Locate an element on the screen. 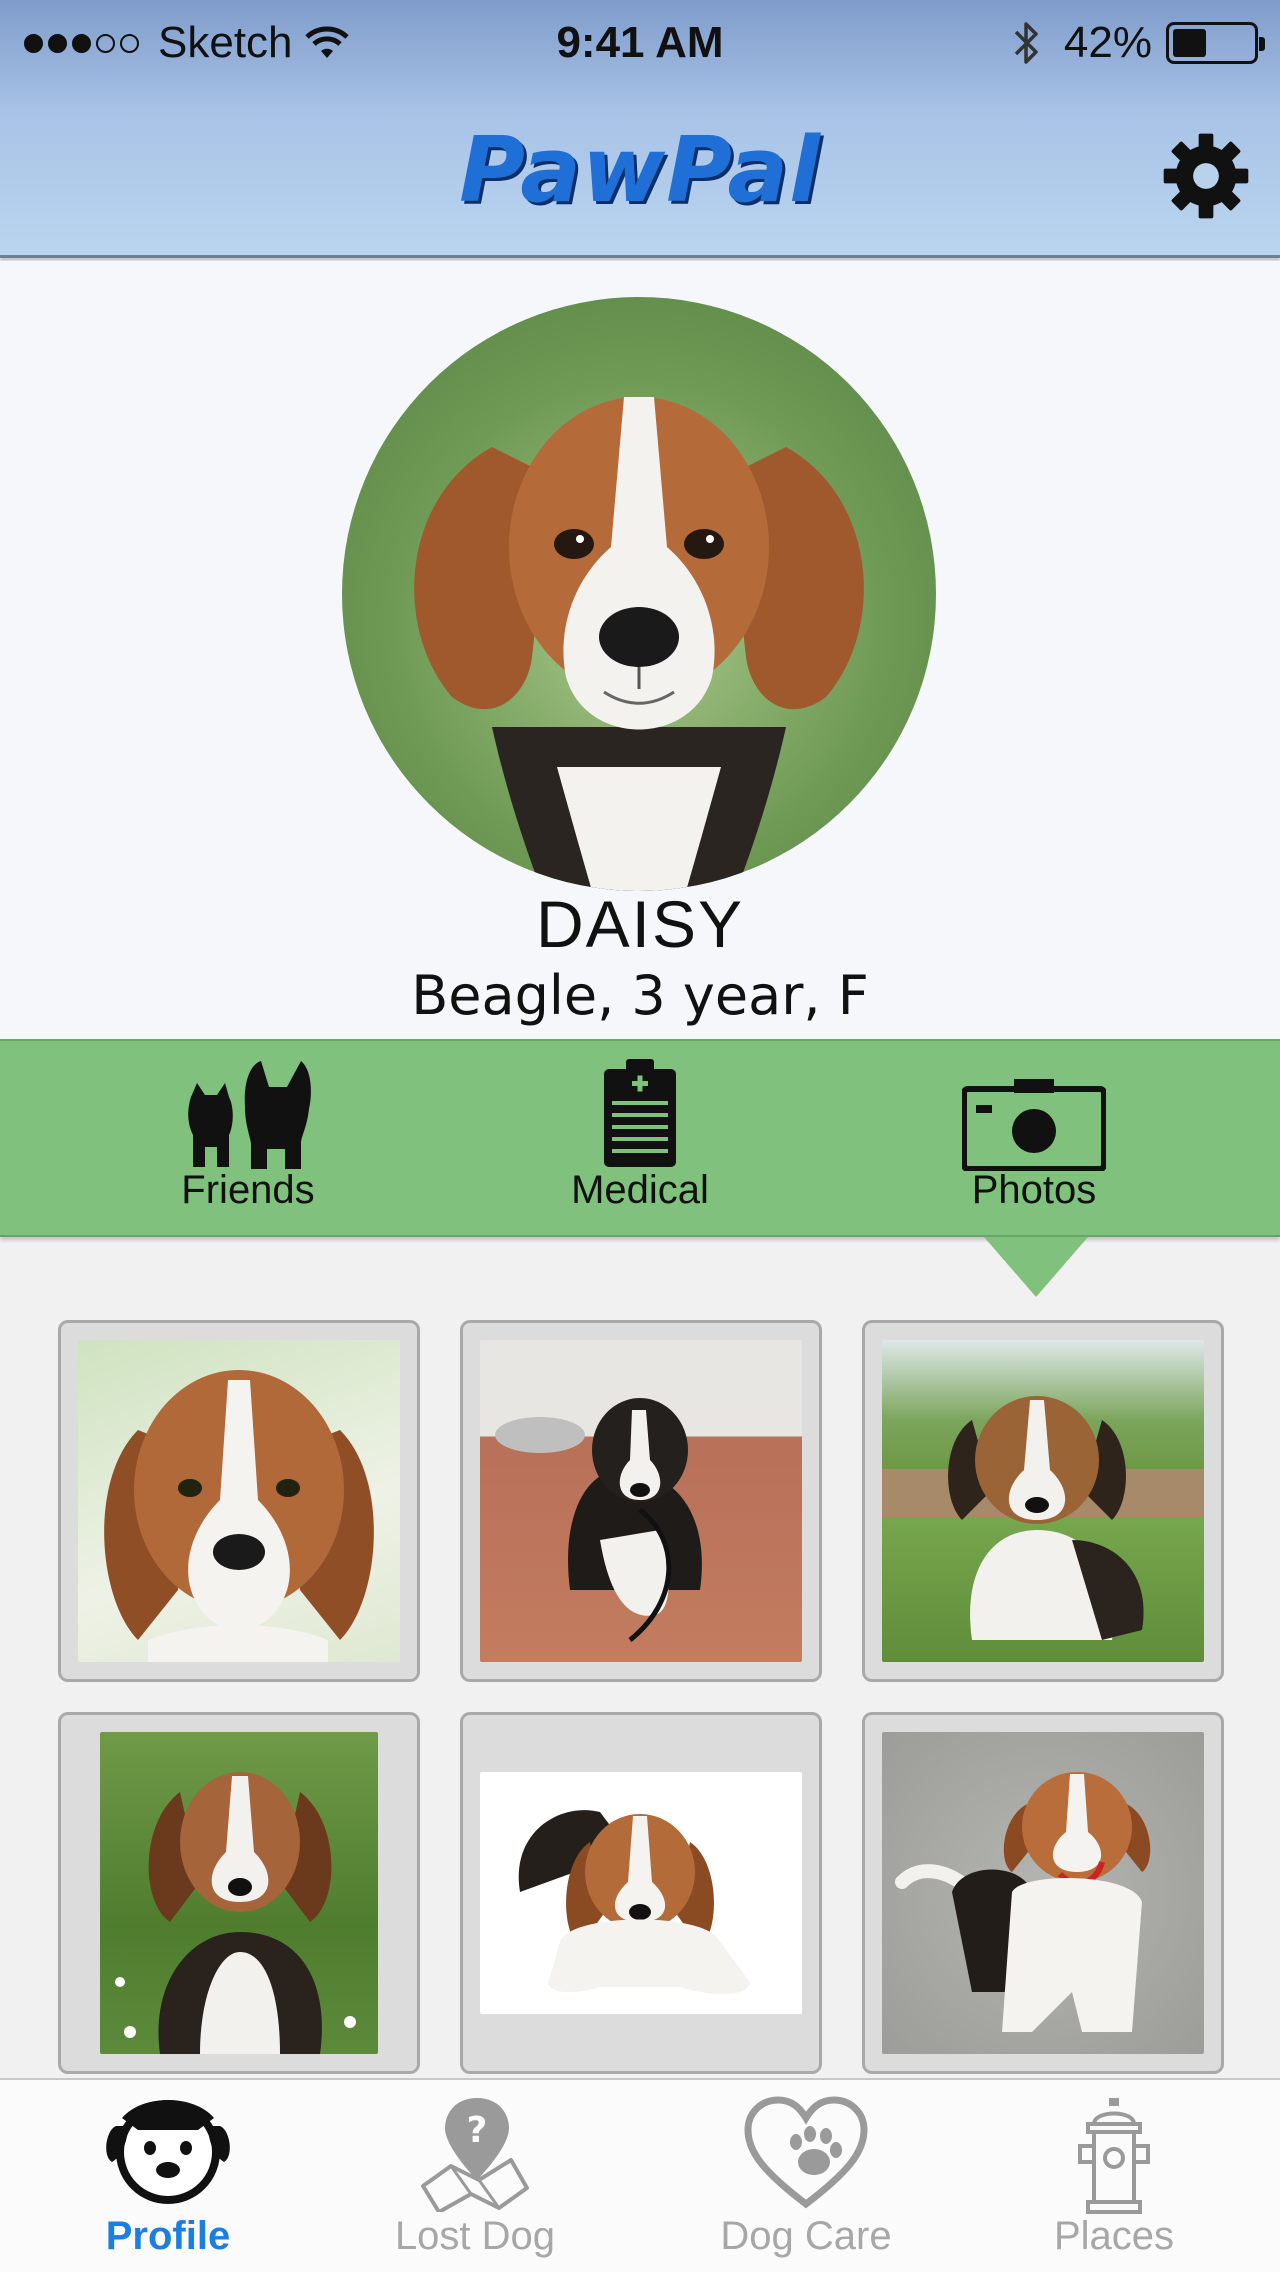  tab-places: Places is located at coordinates (1114, 2176).